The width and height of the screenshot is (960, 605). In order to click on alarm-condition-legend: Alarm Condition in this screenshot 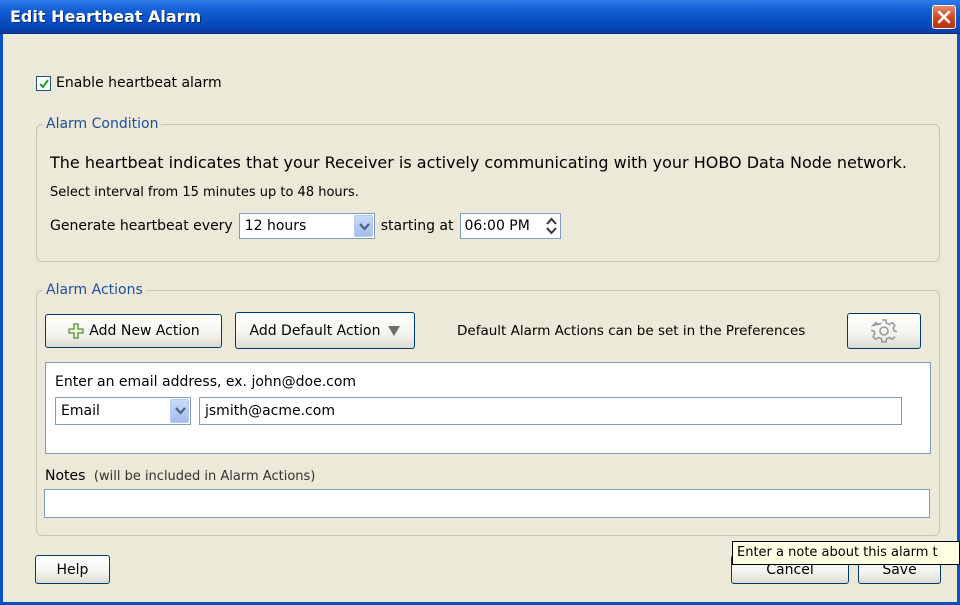, I will do `click(102, 124)`.